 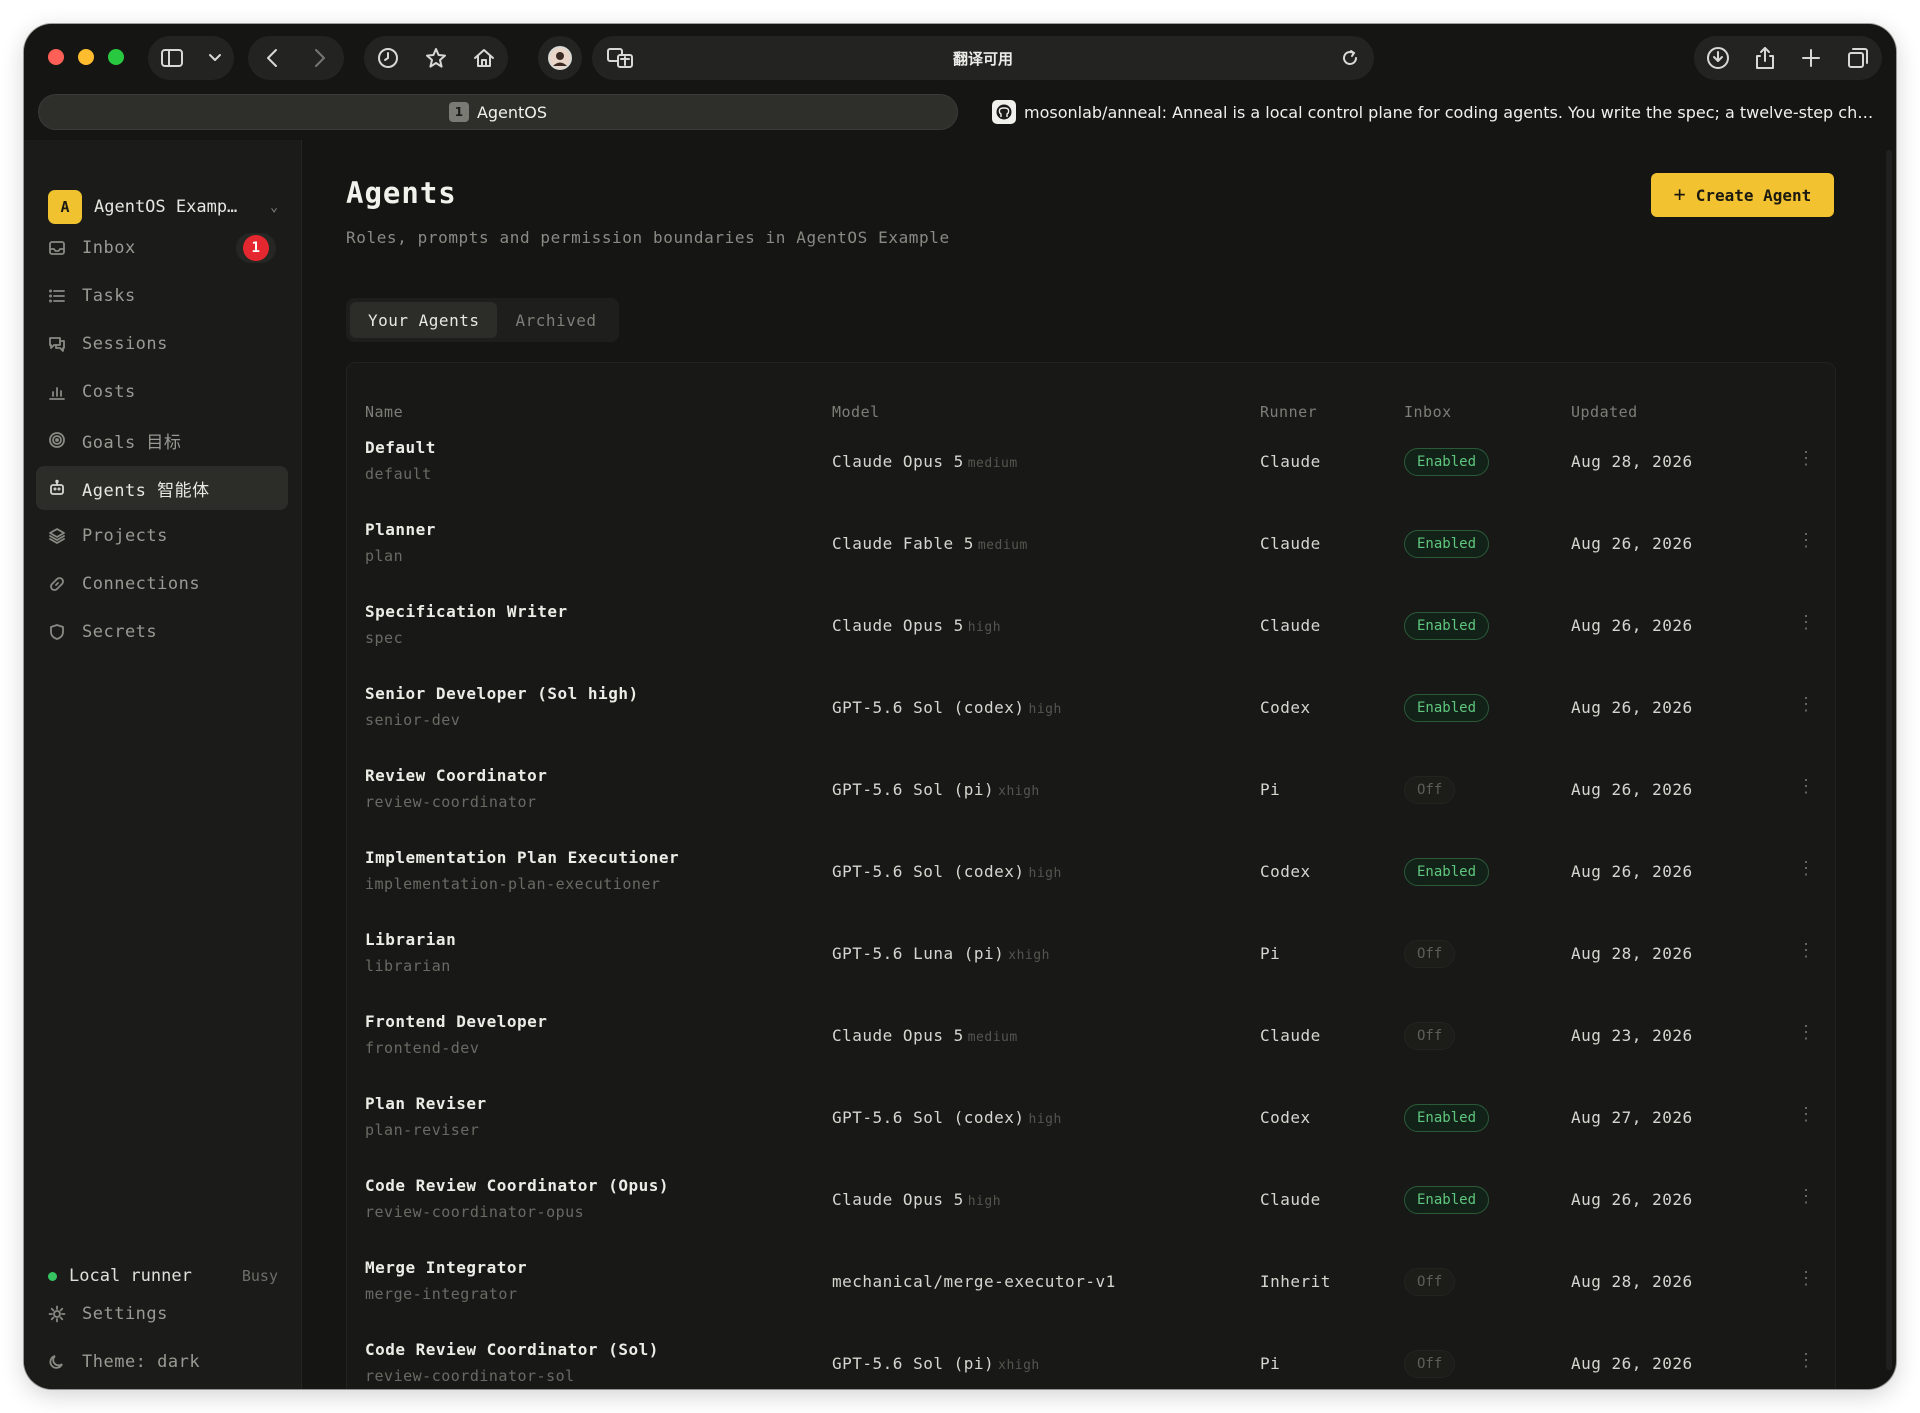 I want to click on agent-name-cell: Review Coordinator review-coordinator, so click(x=456, y=788).